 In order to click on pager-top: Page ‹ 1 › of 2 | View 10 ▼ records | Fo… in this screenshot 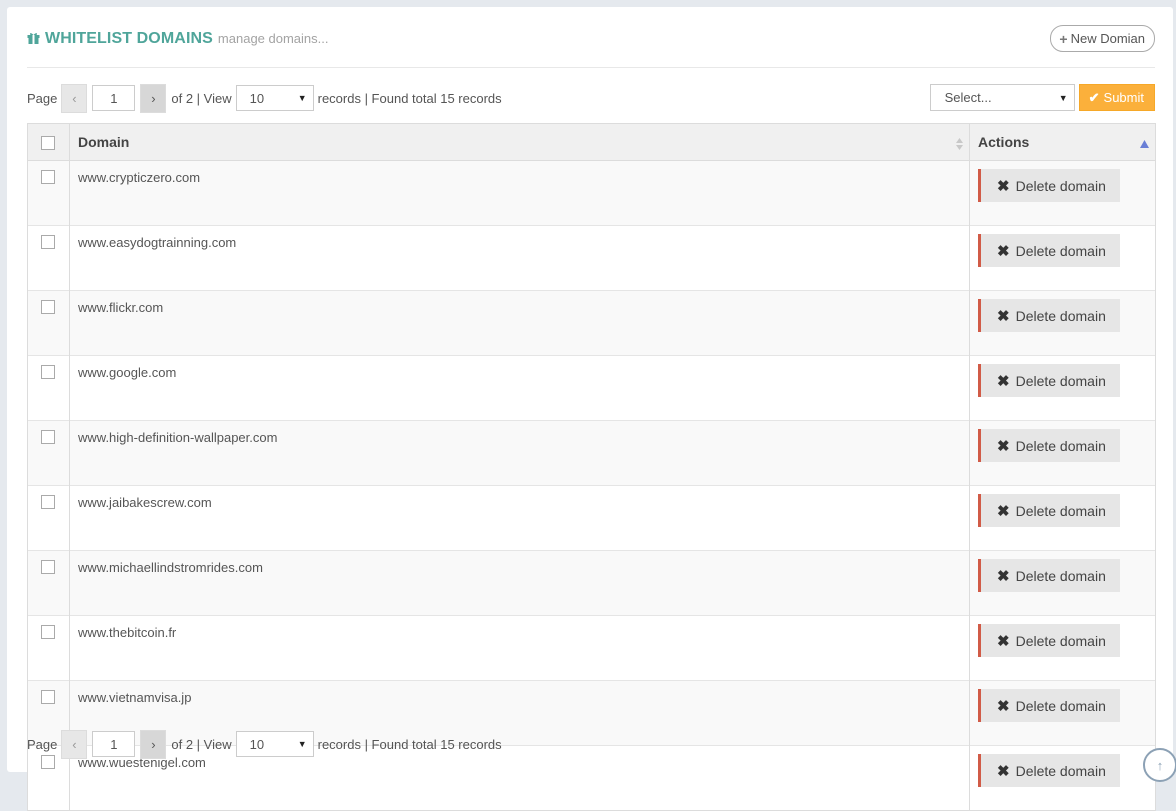, I will do `click(264, 98)`.